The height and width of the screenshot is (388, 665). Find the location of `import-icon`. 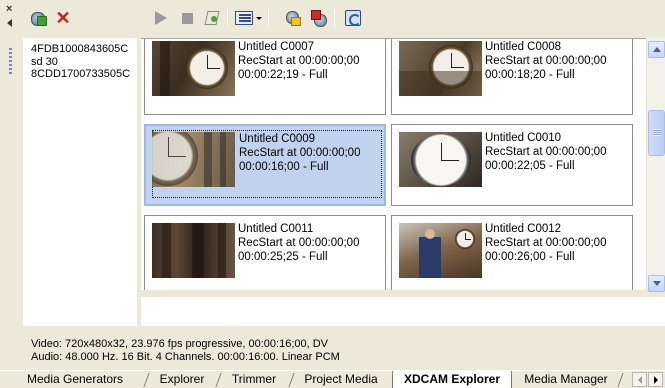

import-icon is located at coordinates (39, 18).